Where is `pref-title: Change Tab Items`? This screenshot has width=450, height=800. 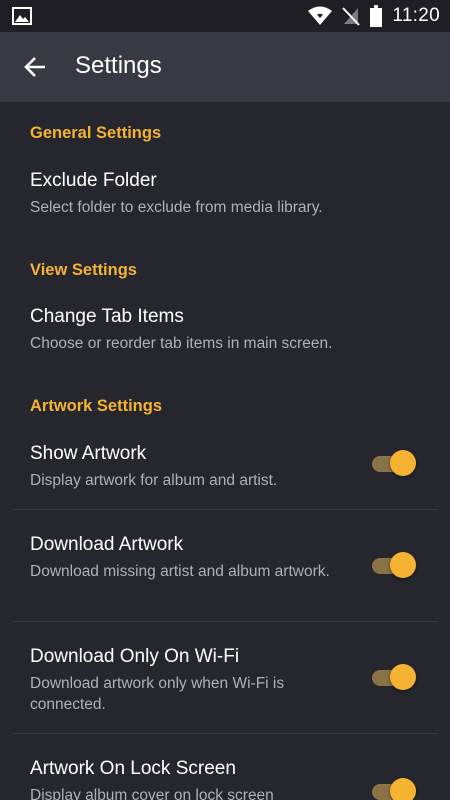
pref-title: Change Tab Items is located at coordinates (107, 316).